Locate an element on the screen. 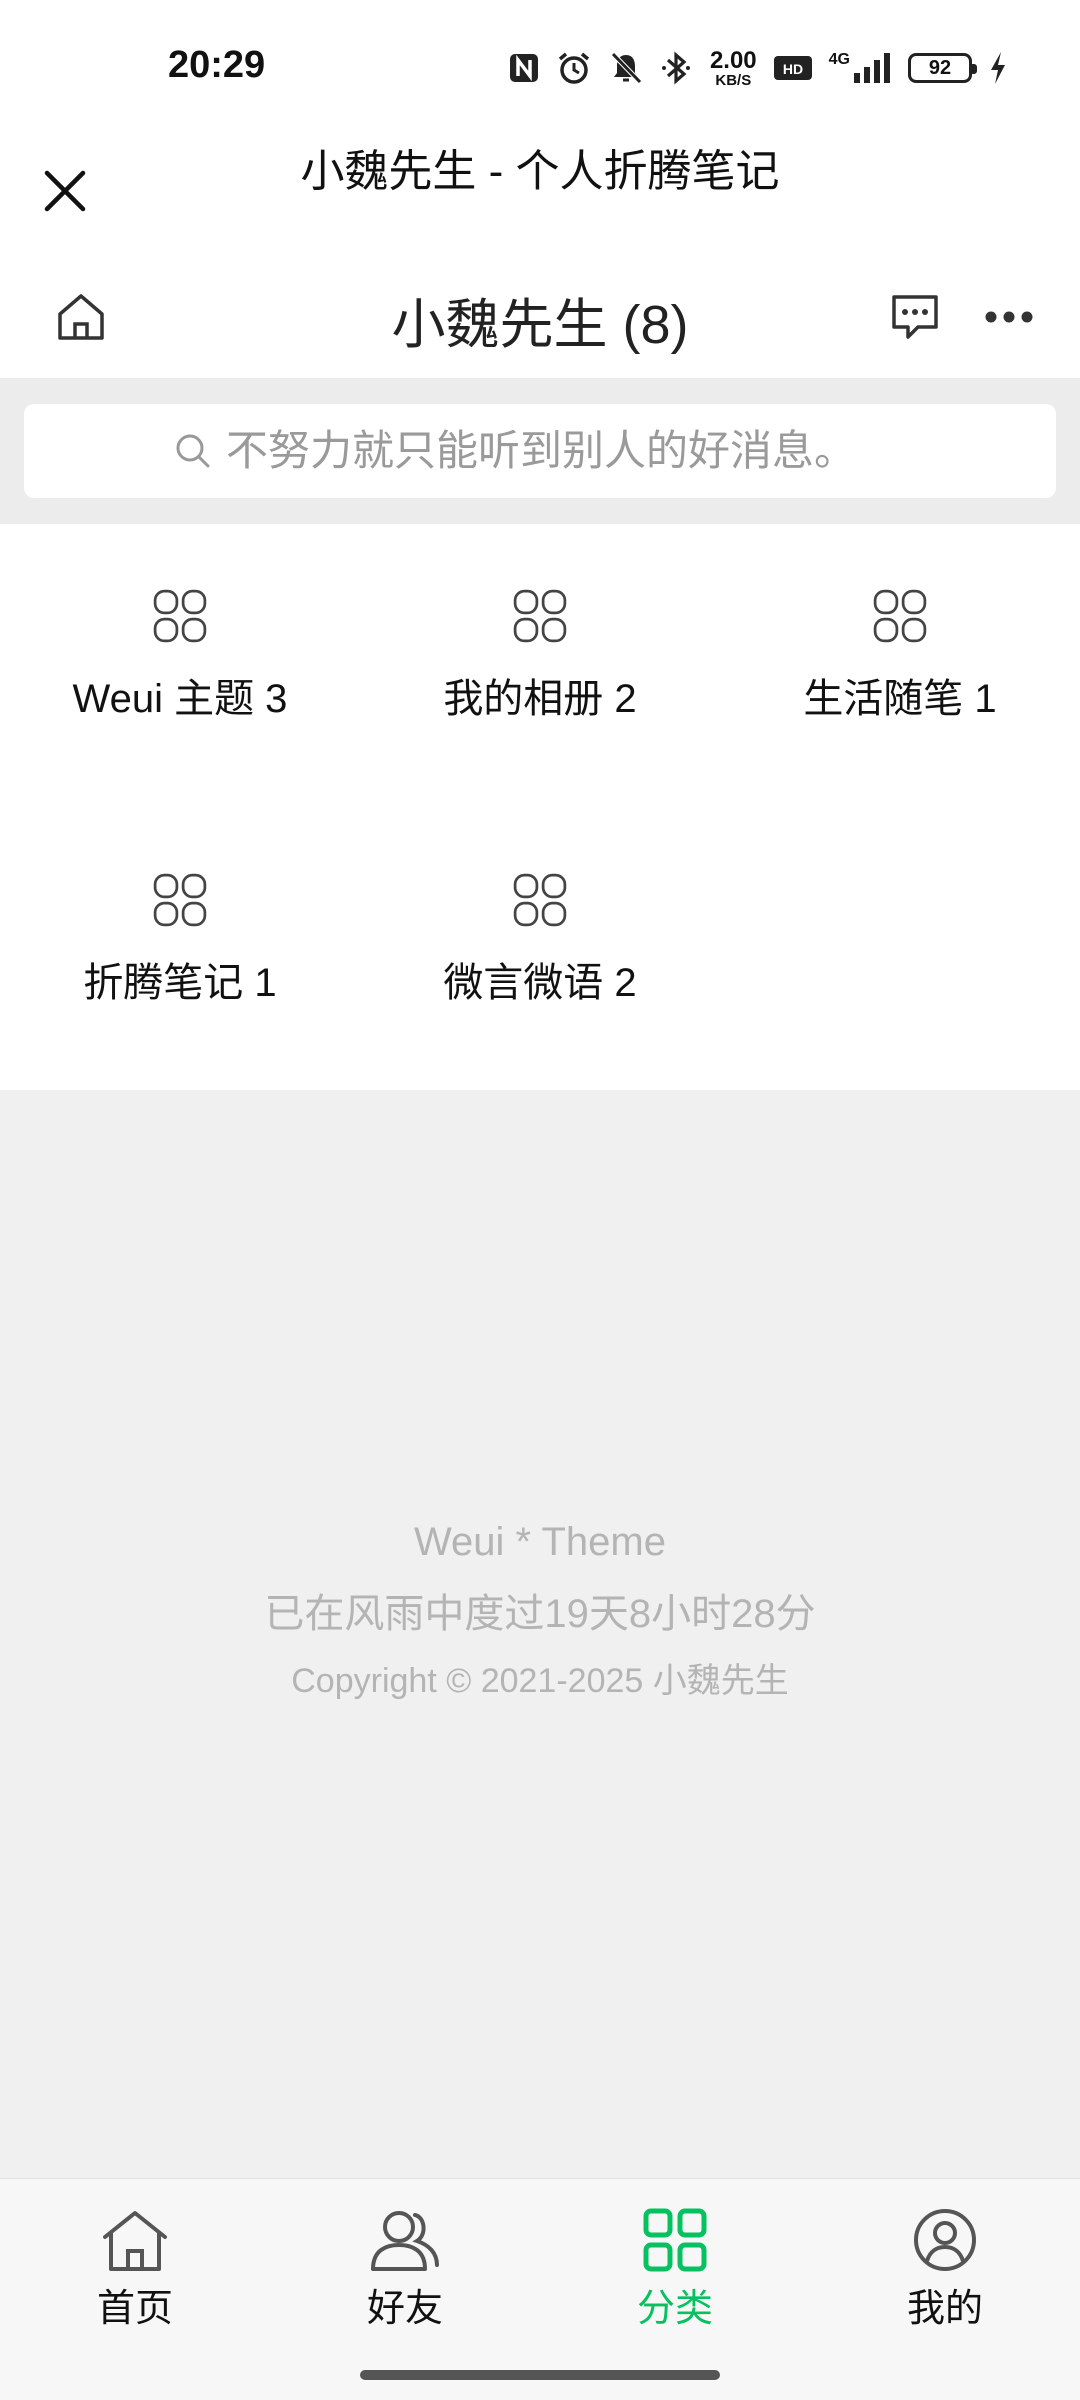 The image size is (1080, 2400). bluetooth-icon is located at coordinates (675, 68).